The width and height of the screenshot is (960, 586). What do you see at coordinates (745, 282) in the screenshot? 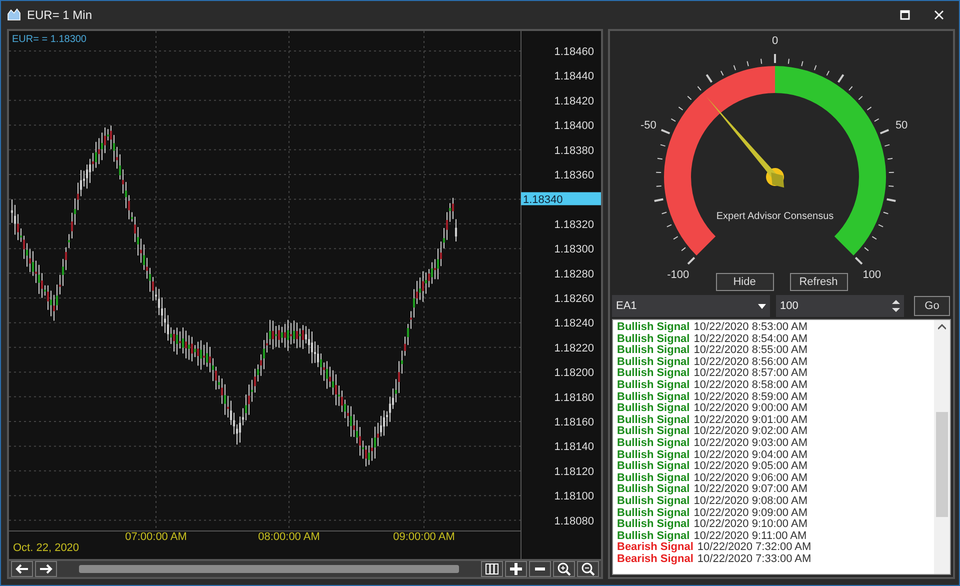
I see `gauge-action-button: Hide` at bounding box center [745, 282].